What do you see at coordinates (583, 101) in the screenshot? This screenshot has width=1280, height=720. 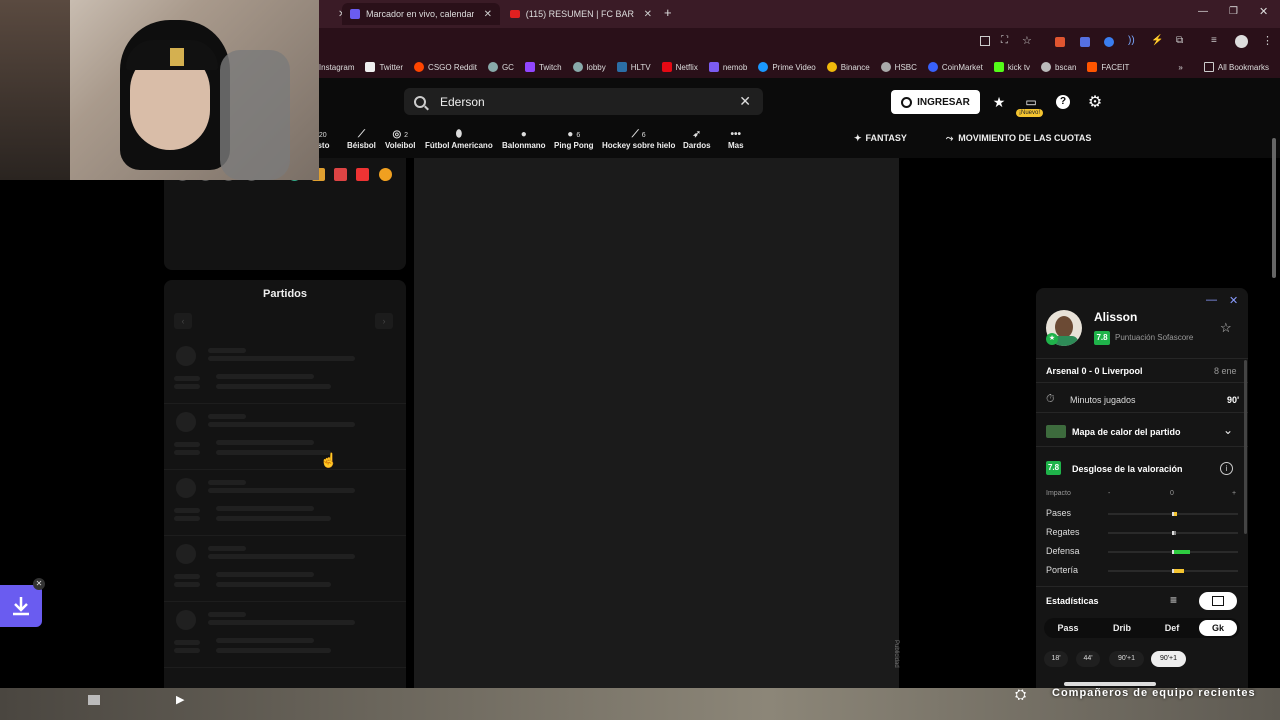 I see `search-input: Ederson ✕` at bounding box center [583, 101].